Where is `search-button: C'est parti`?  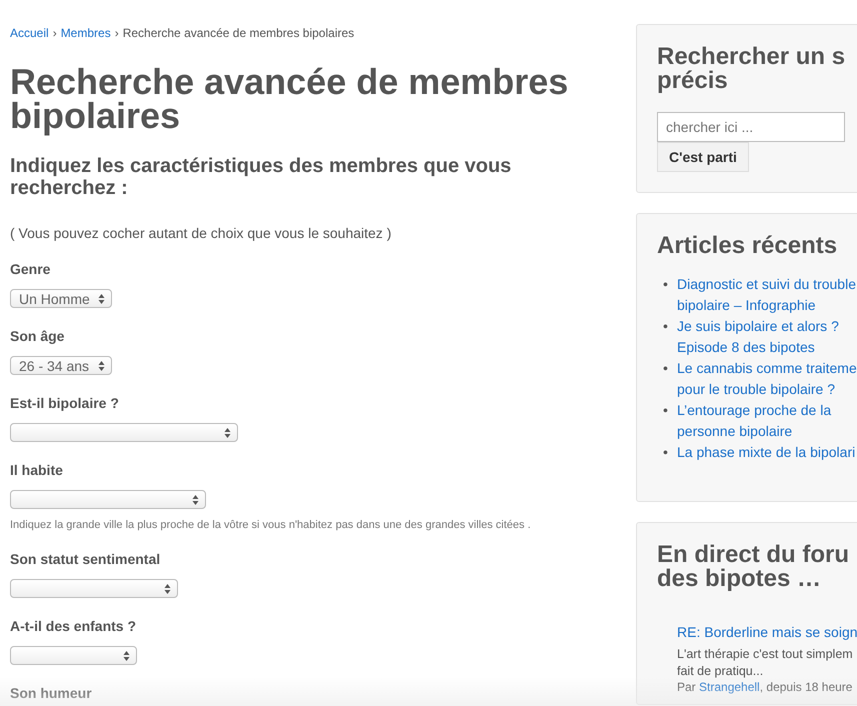
search-button: C'est parti is located at coordinates (703, 157).